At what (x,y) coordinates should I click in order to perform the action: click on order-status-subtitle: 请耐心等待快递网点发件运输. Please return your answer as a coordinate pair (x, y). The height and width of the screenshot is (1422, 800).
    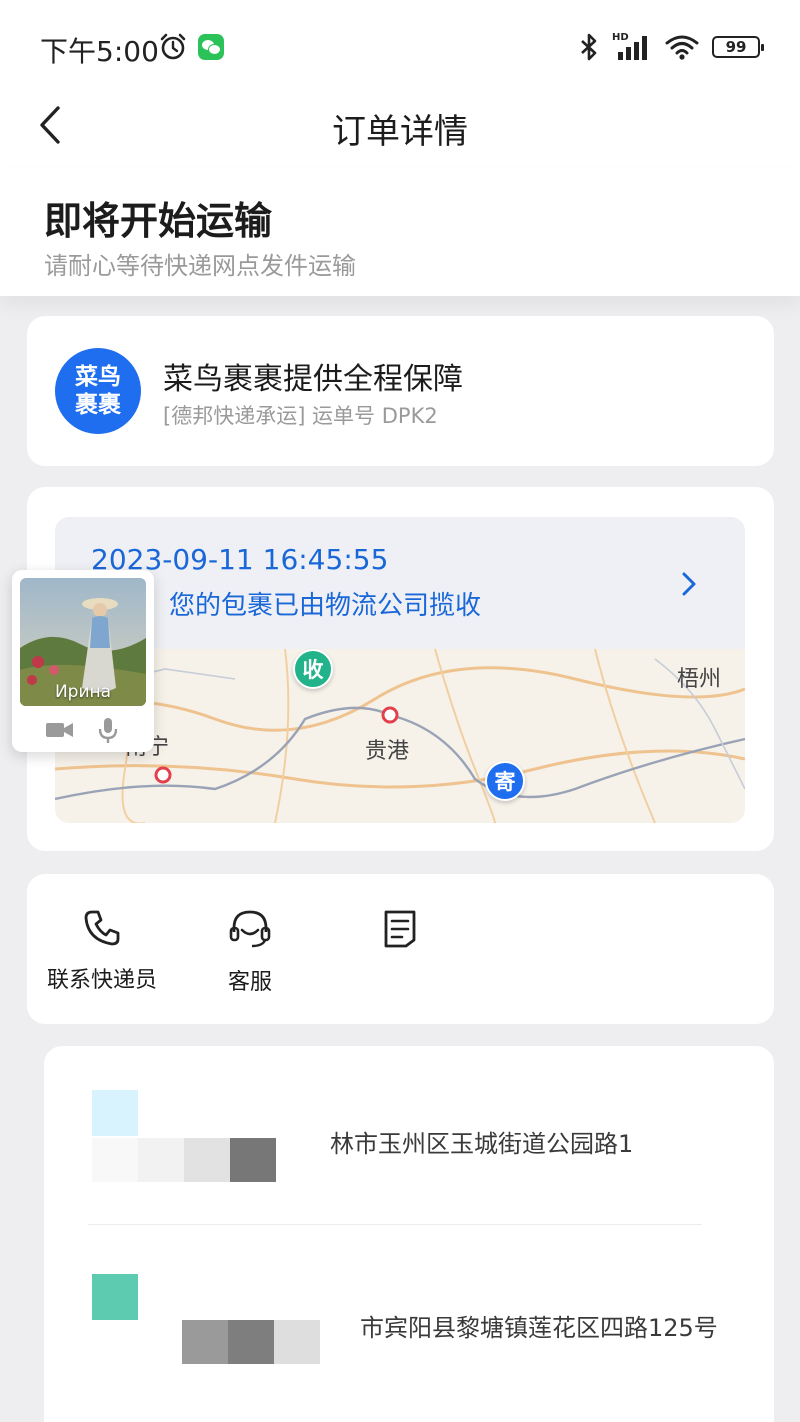
    Looking at the image, I should click on (200, 266).